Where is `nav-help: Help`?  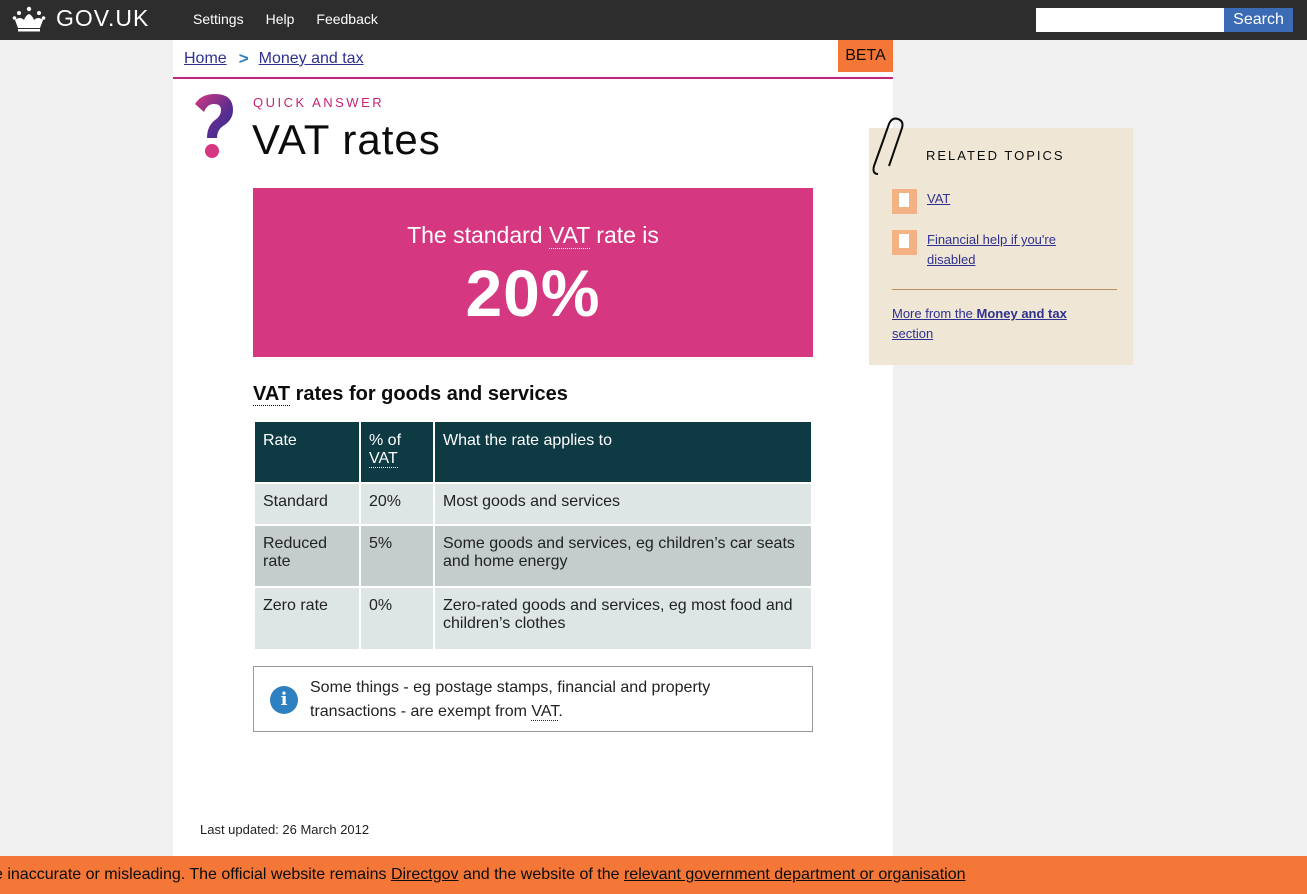 nav-help: Help is located at coordinates (280, 19).